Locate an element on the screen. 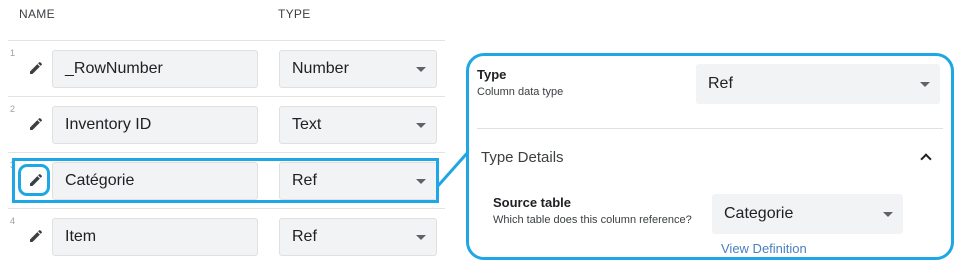 The height and width of the screenshot is (267, 961). source-table-label: Source table is located at coordinates (532, 202).